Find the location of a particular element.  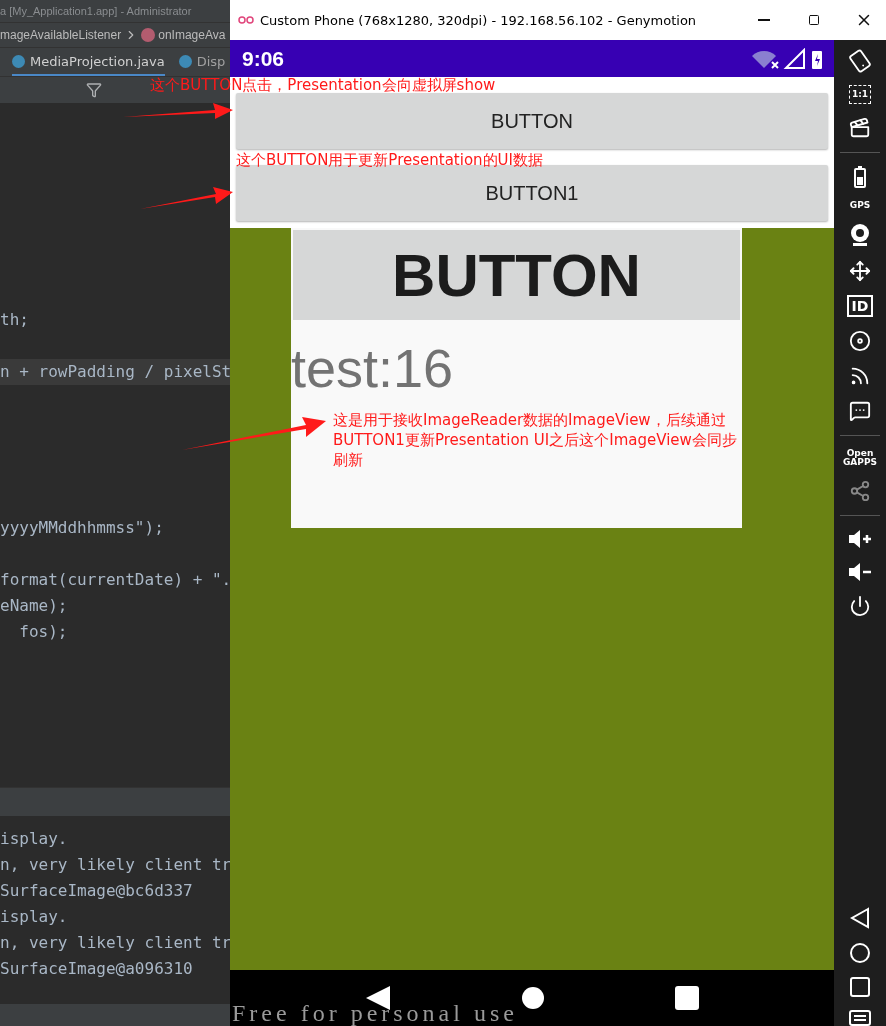

annotation-text: 这个BUTTON用于更新Presentation的UI数据 is located at coordinates (389, 160).